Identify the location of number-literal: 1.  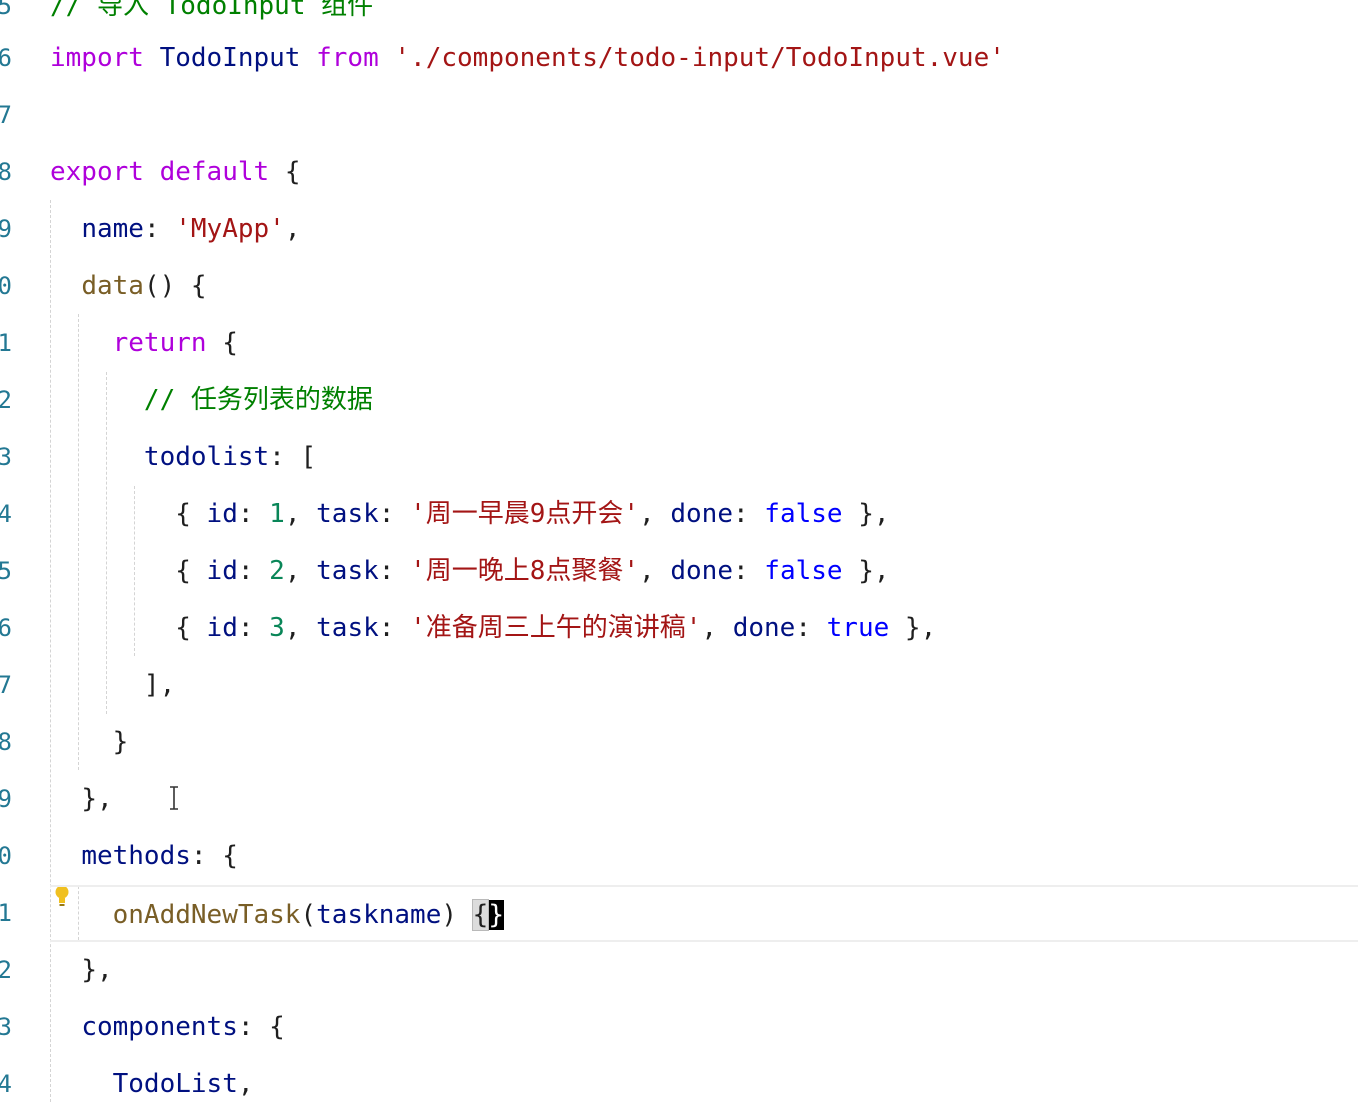
(277, 514).